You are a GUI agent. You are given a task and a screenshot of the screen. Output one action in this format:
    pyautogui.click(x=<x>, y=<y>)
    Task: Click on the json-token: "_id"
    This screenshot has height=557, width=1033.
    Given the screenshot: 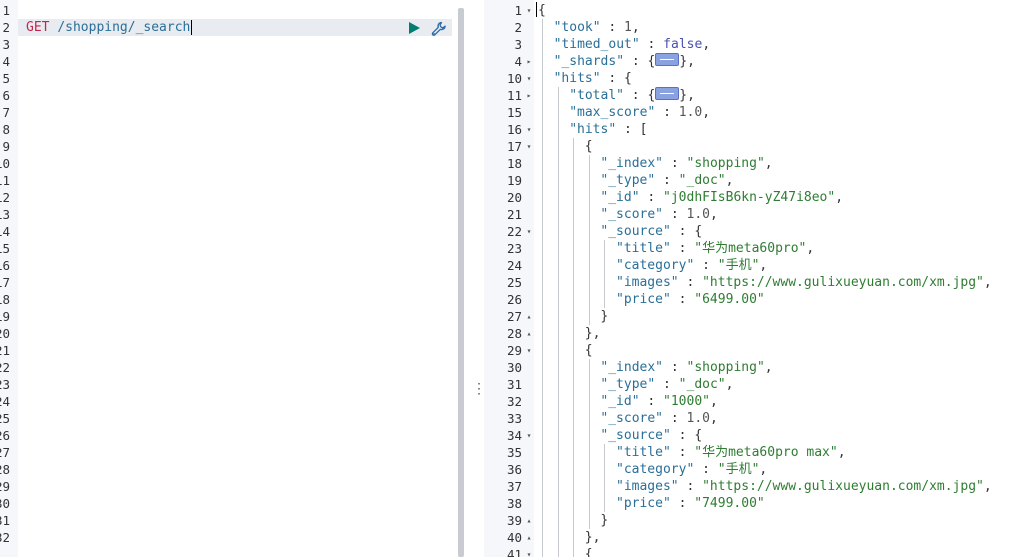 What is the action you would take?
    pyautogui.click(x=620, y=197)
    